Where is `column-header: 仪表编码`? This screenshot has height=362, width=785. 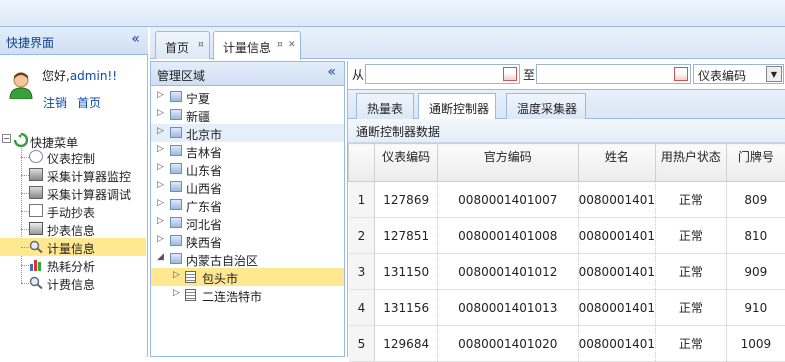 column-header: 仪表编码 is located at coordinates (406, 163).